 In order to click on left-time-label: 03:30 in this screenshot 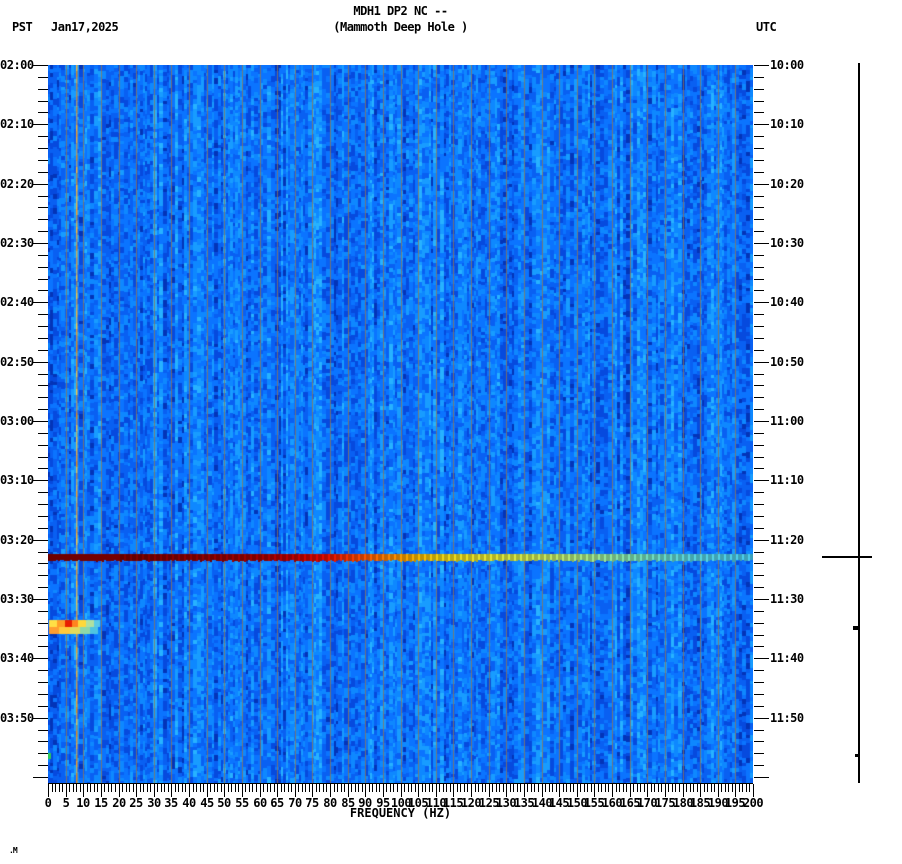, I will do `click(17, 599)`.